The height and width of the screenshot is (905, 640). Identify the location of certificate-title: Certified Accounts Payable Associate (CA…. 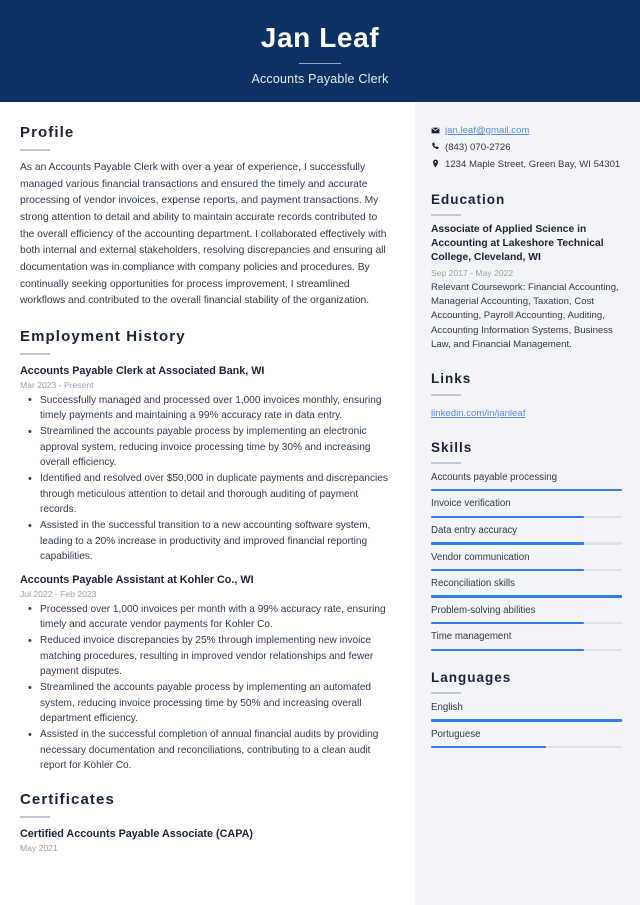
(136, 834).